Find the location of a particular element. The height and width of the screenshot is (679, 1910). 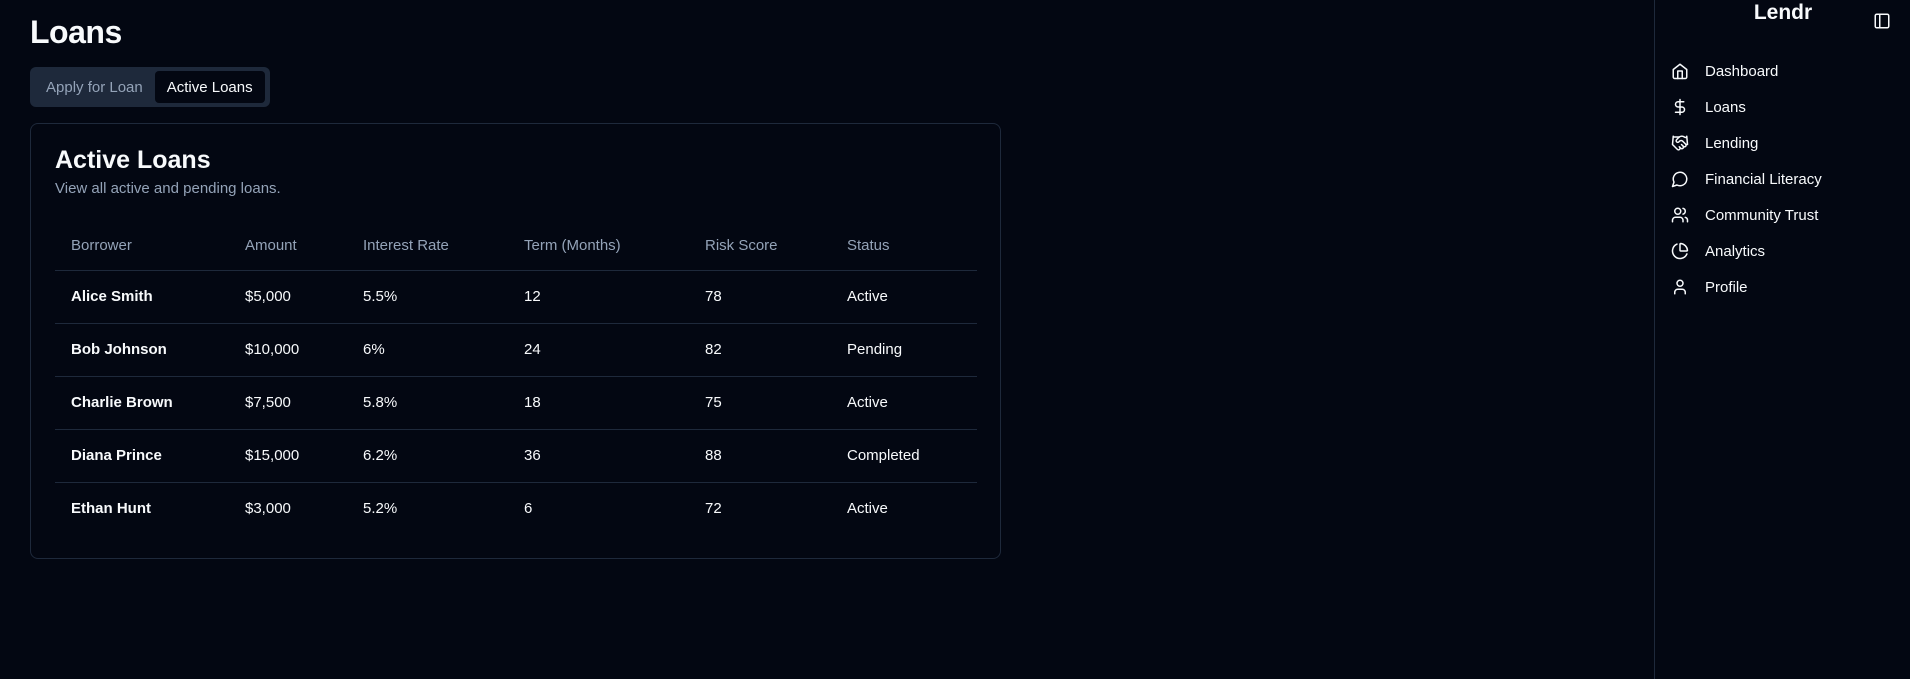

page-title: Loans is located at coordinates (76, 32).